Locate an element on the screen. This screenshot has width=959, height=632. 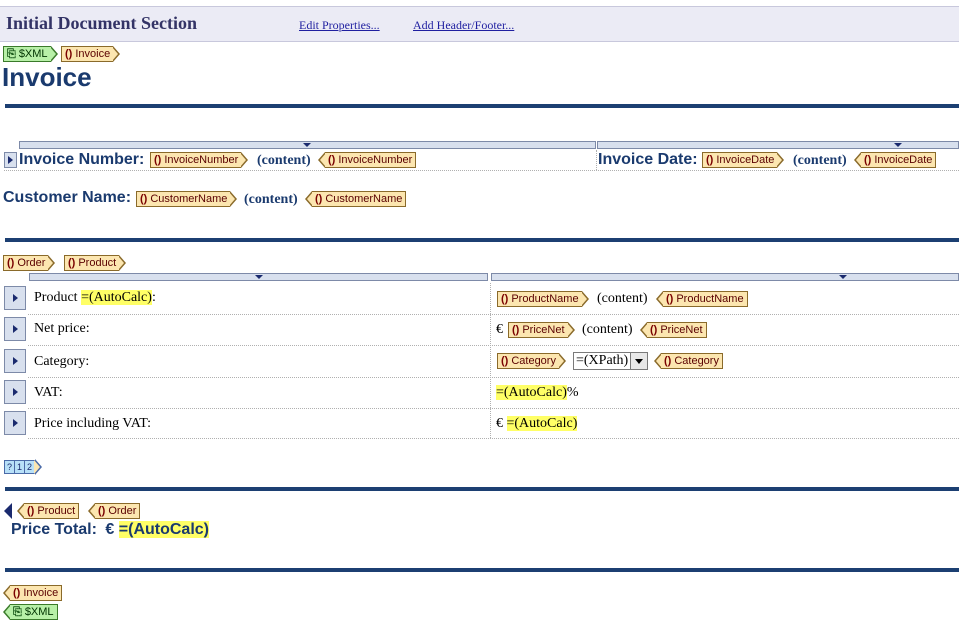
invoice-end-tag: () Invoice is located at coordinates (33, 593).